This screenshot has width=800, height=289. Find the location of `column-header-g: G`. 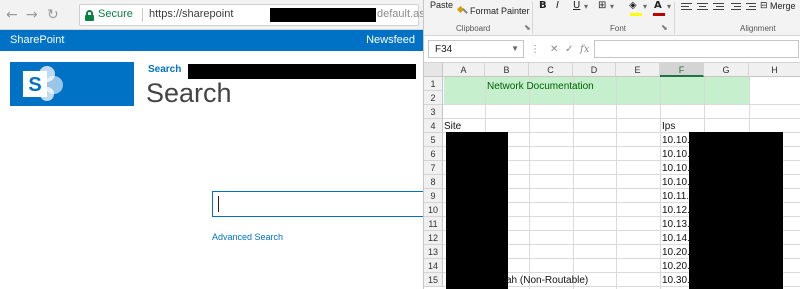

column-header-g: G is located at coordinates (726, 70).